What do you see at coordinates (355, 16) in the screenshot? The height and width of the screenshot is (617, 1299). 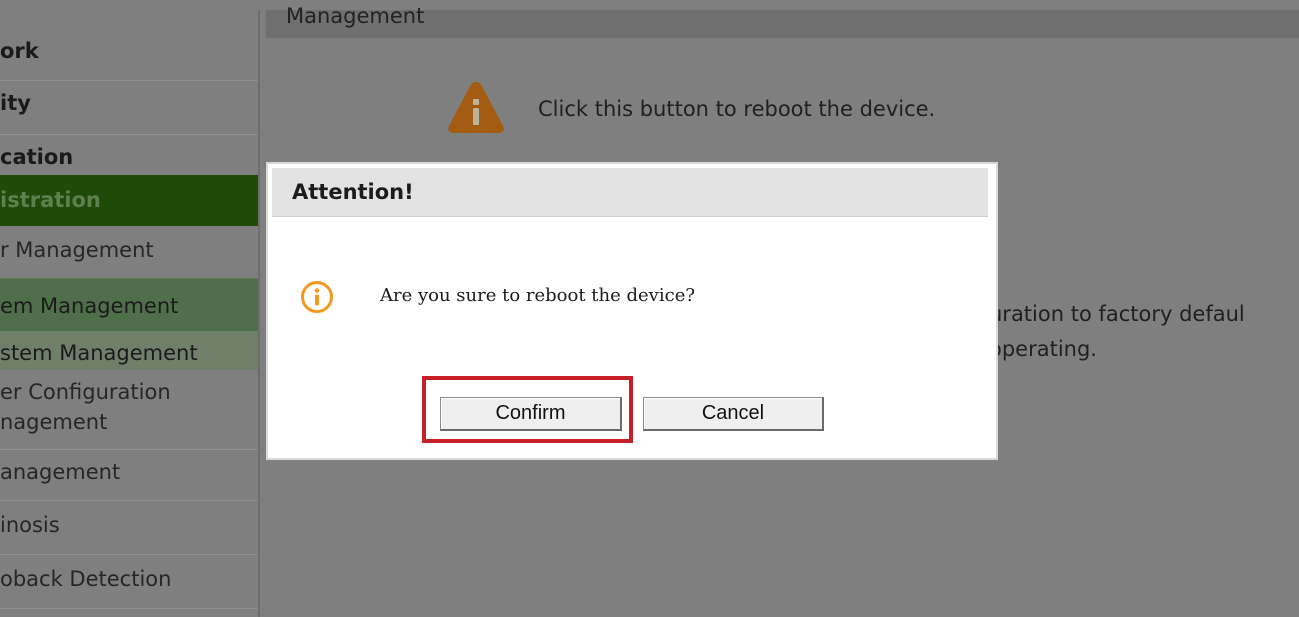 I see `content-header-title: Management` at bounding box center [355, 16].